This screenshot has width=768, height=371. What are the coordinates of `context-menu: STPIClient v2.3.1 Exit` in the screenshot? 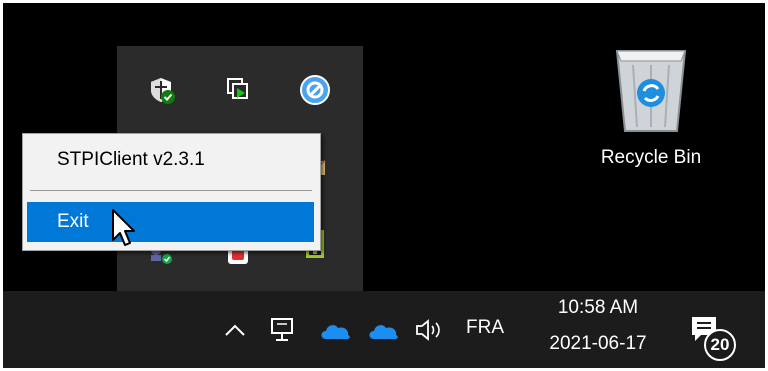 It's located at (171, 192).